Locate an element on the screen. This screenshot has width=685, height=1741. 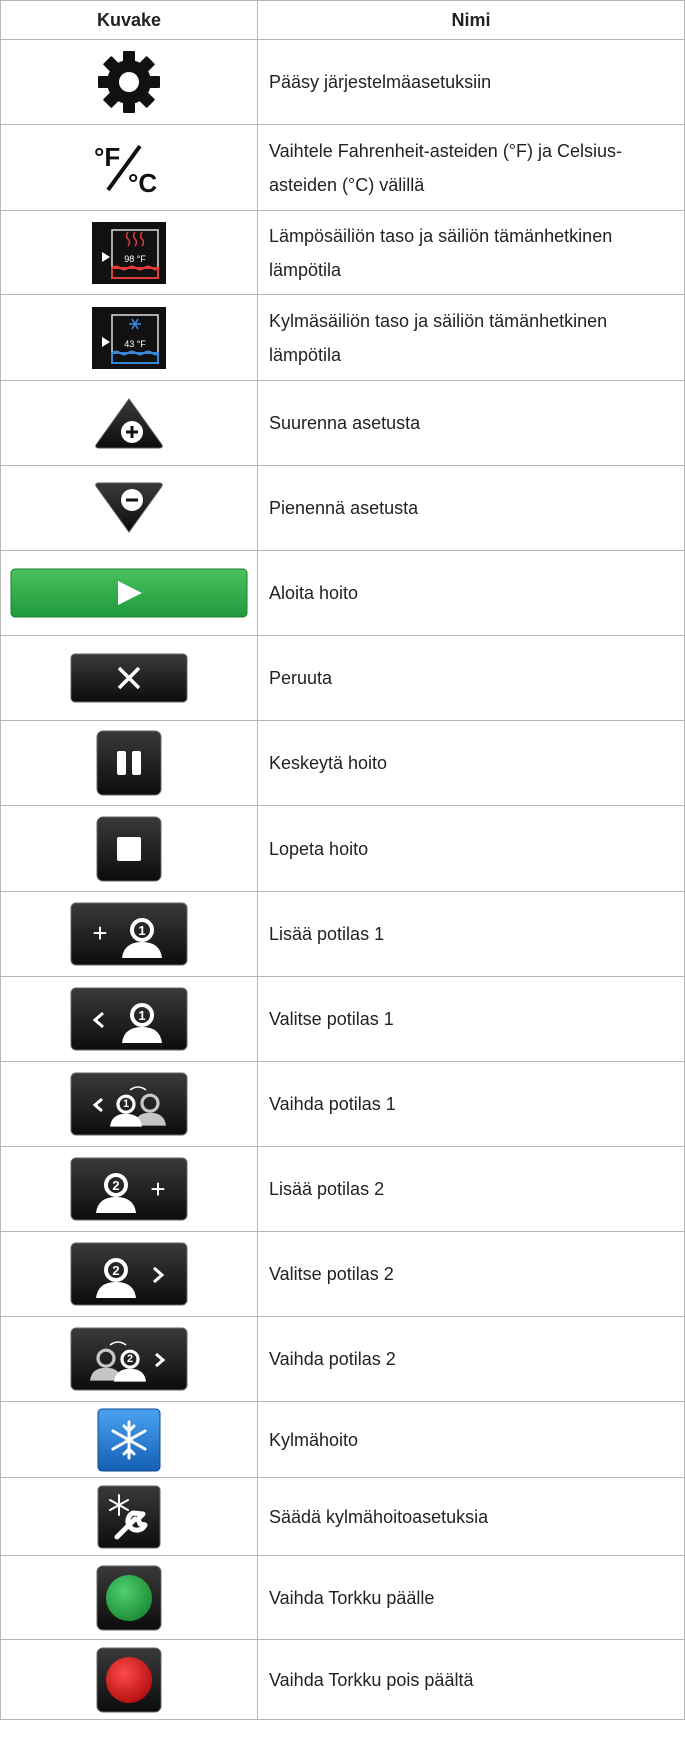
cold-reservoir-icon: 43 °F is located at coordinates (129, 337).